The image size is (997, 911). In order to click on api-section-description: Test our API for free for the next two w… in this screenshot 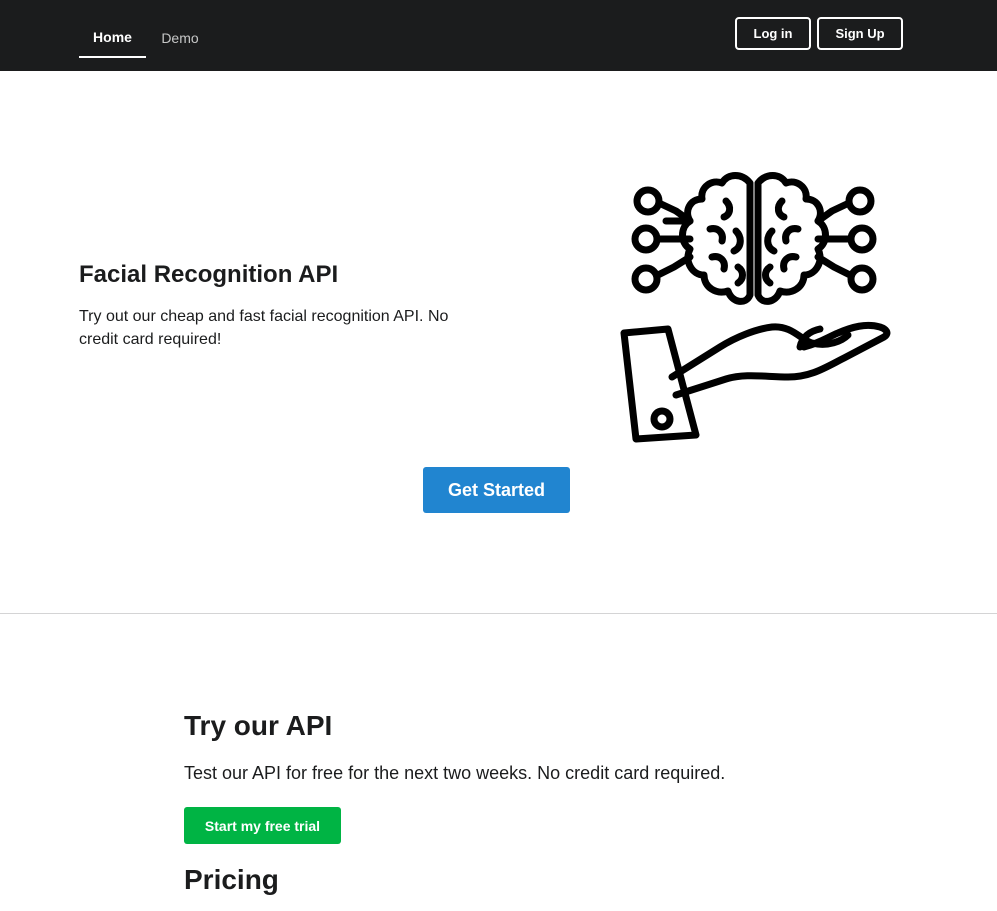, I will do `click(455, 773)`.